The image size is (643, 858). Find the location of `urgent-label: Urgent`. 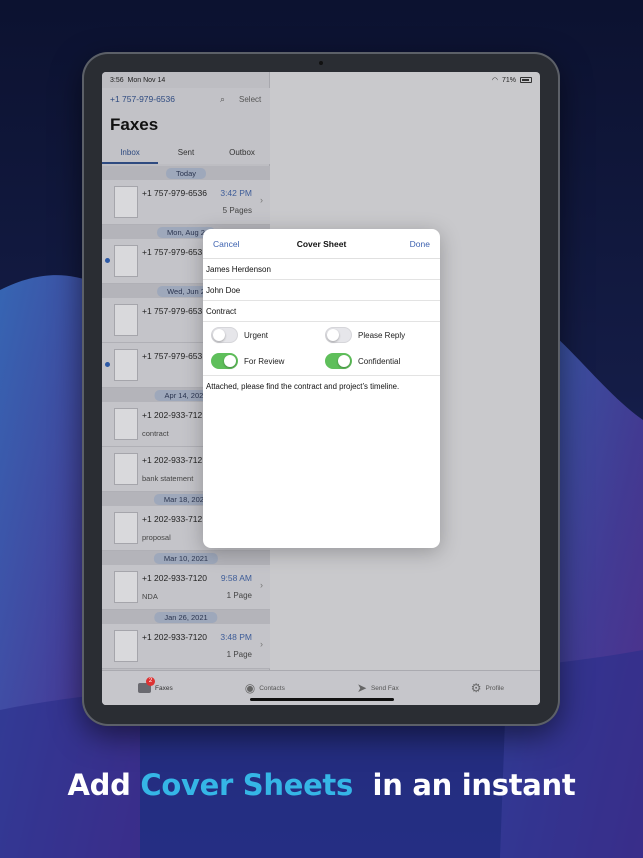

urgent-label: Urgent is located at coordinates (256, 335).